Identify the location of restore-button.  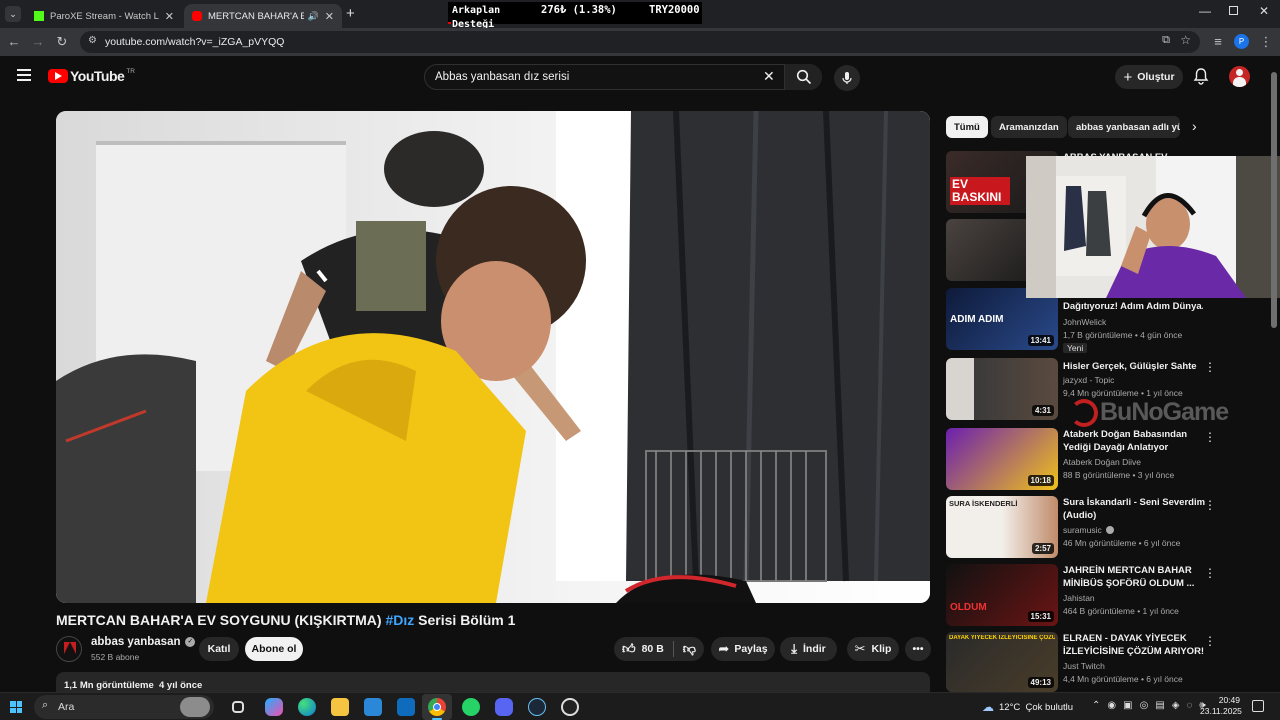
(1233, 10).